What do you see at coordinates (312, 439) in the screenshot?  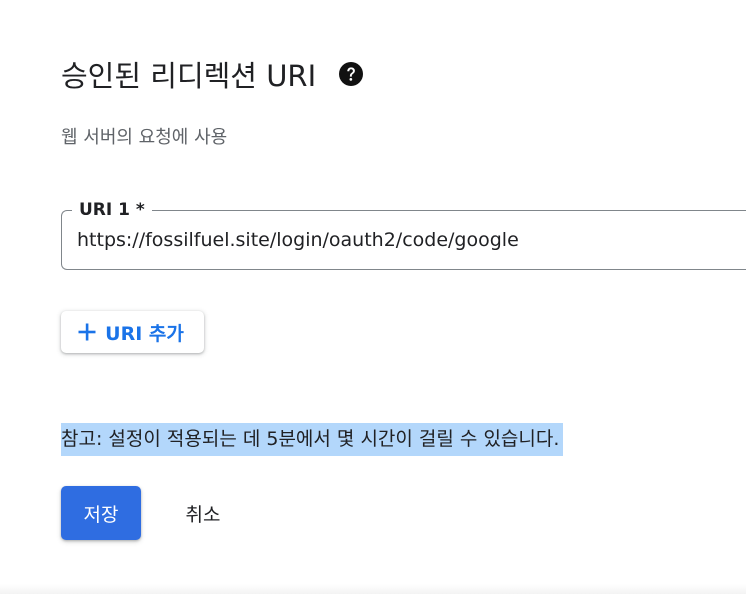 I see `settings-note: 참고: 설정이 적용되는 데 5분에서 몇 시간이 걸릴 수 있습니다.` at bounding box center [312, 439].